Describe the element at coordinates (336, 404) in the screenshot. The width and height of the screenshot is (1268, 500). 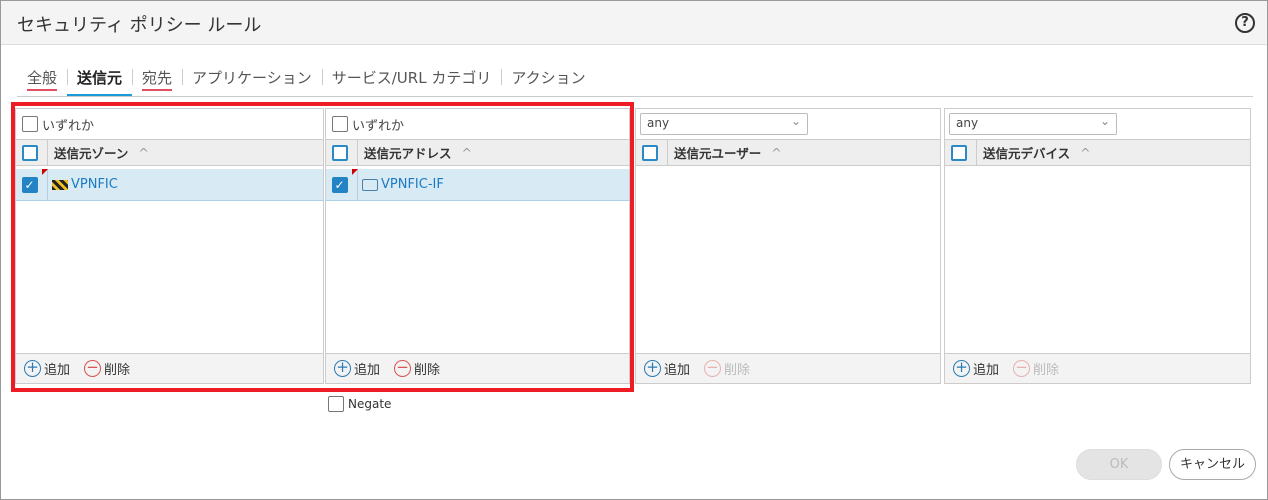
I see `negate-checkbox` at that location.